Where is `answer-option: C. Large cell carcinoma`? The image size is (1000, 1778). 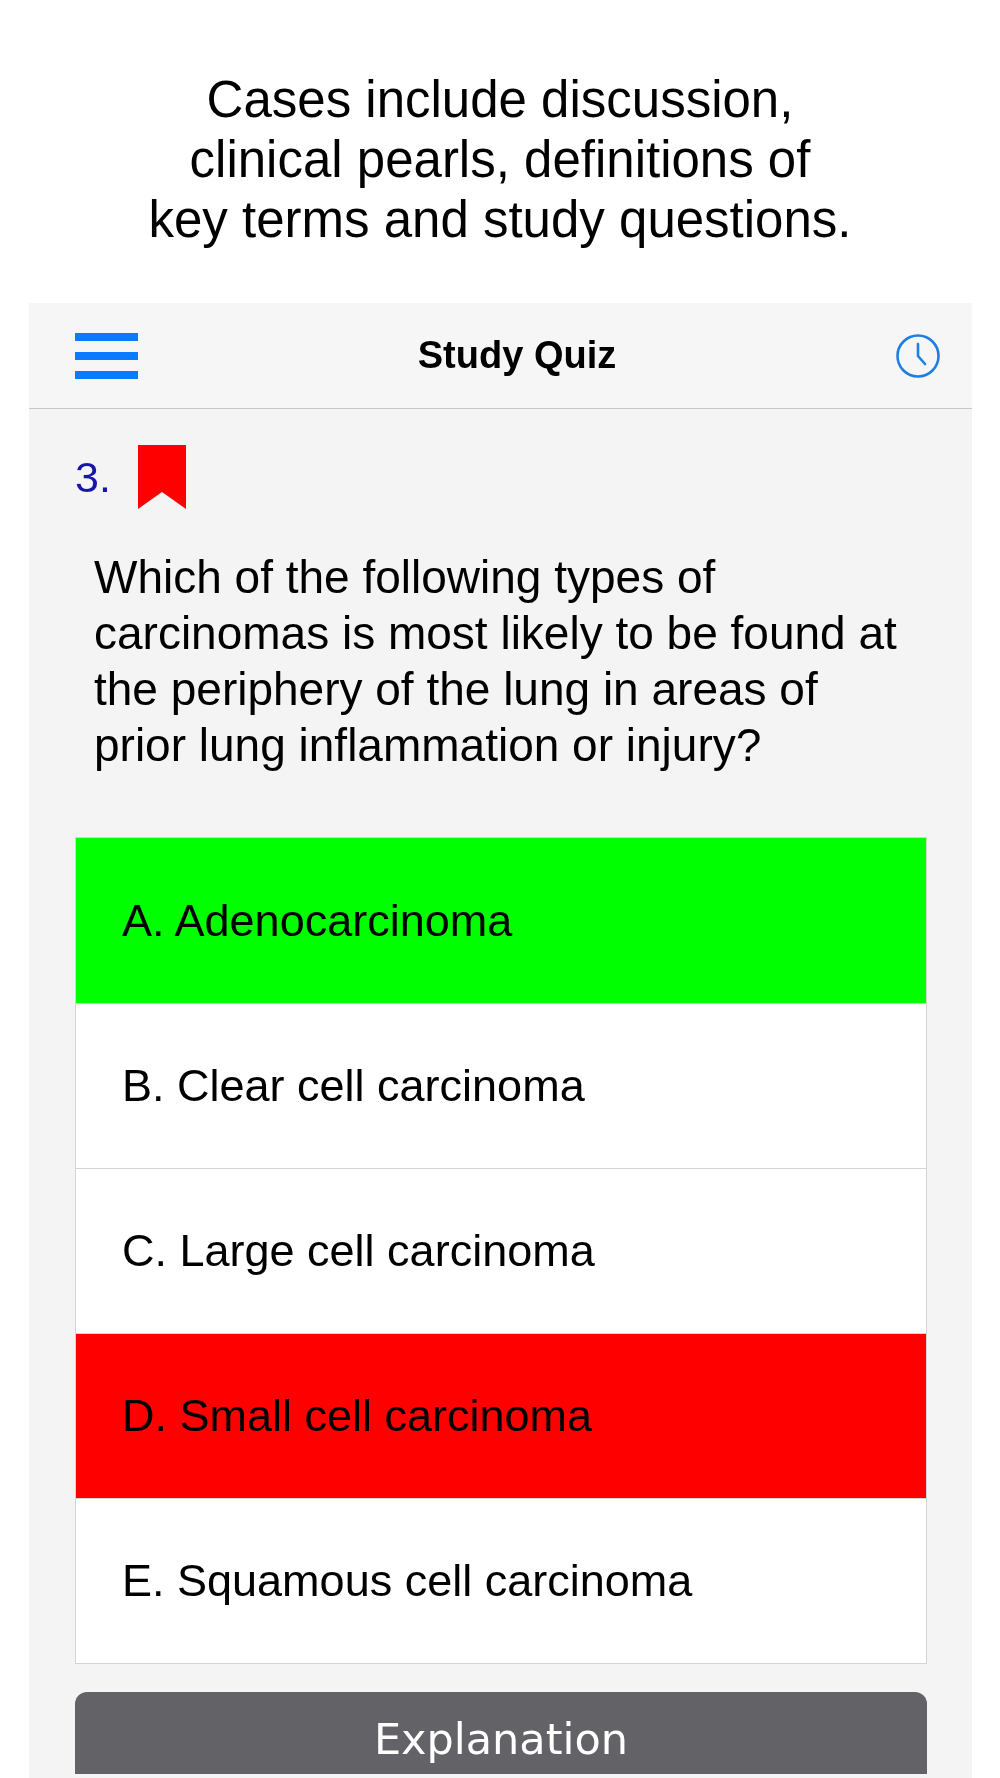 answer-option: C. Large cell carcinoma is located at coordinates (501, 1250).